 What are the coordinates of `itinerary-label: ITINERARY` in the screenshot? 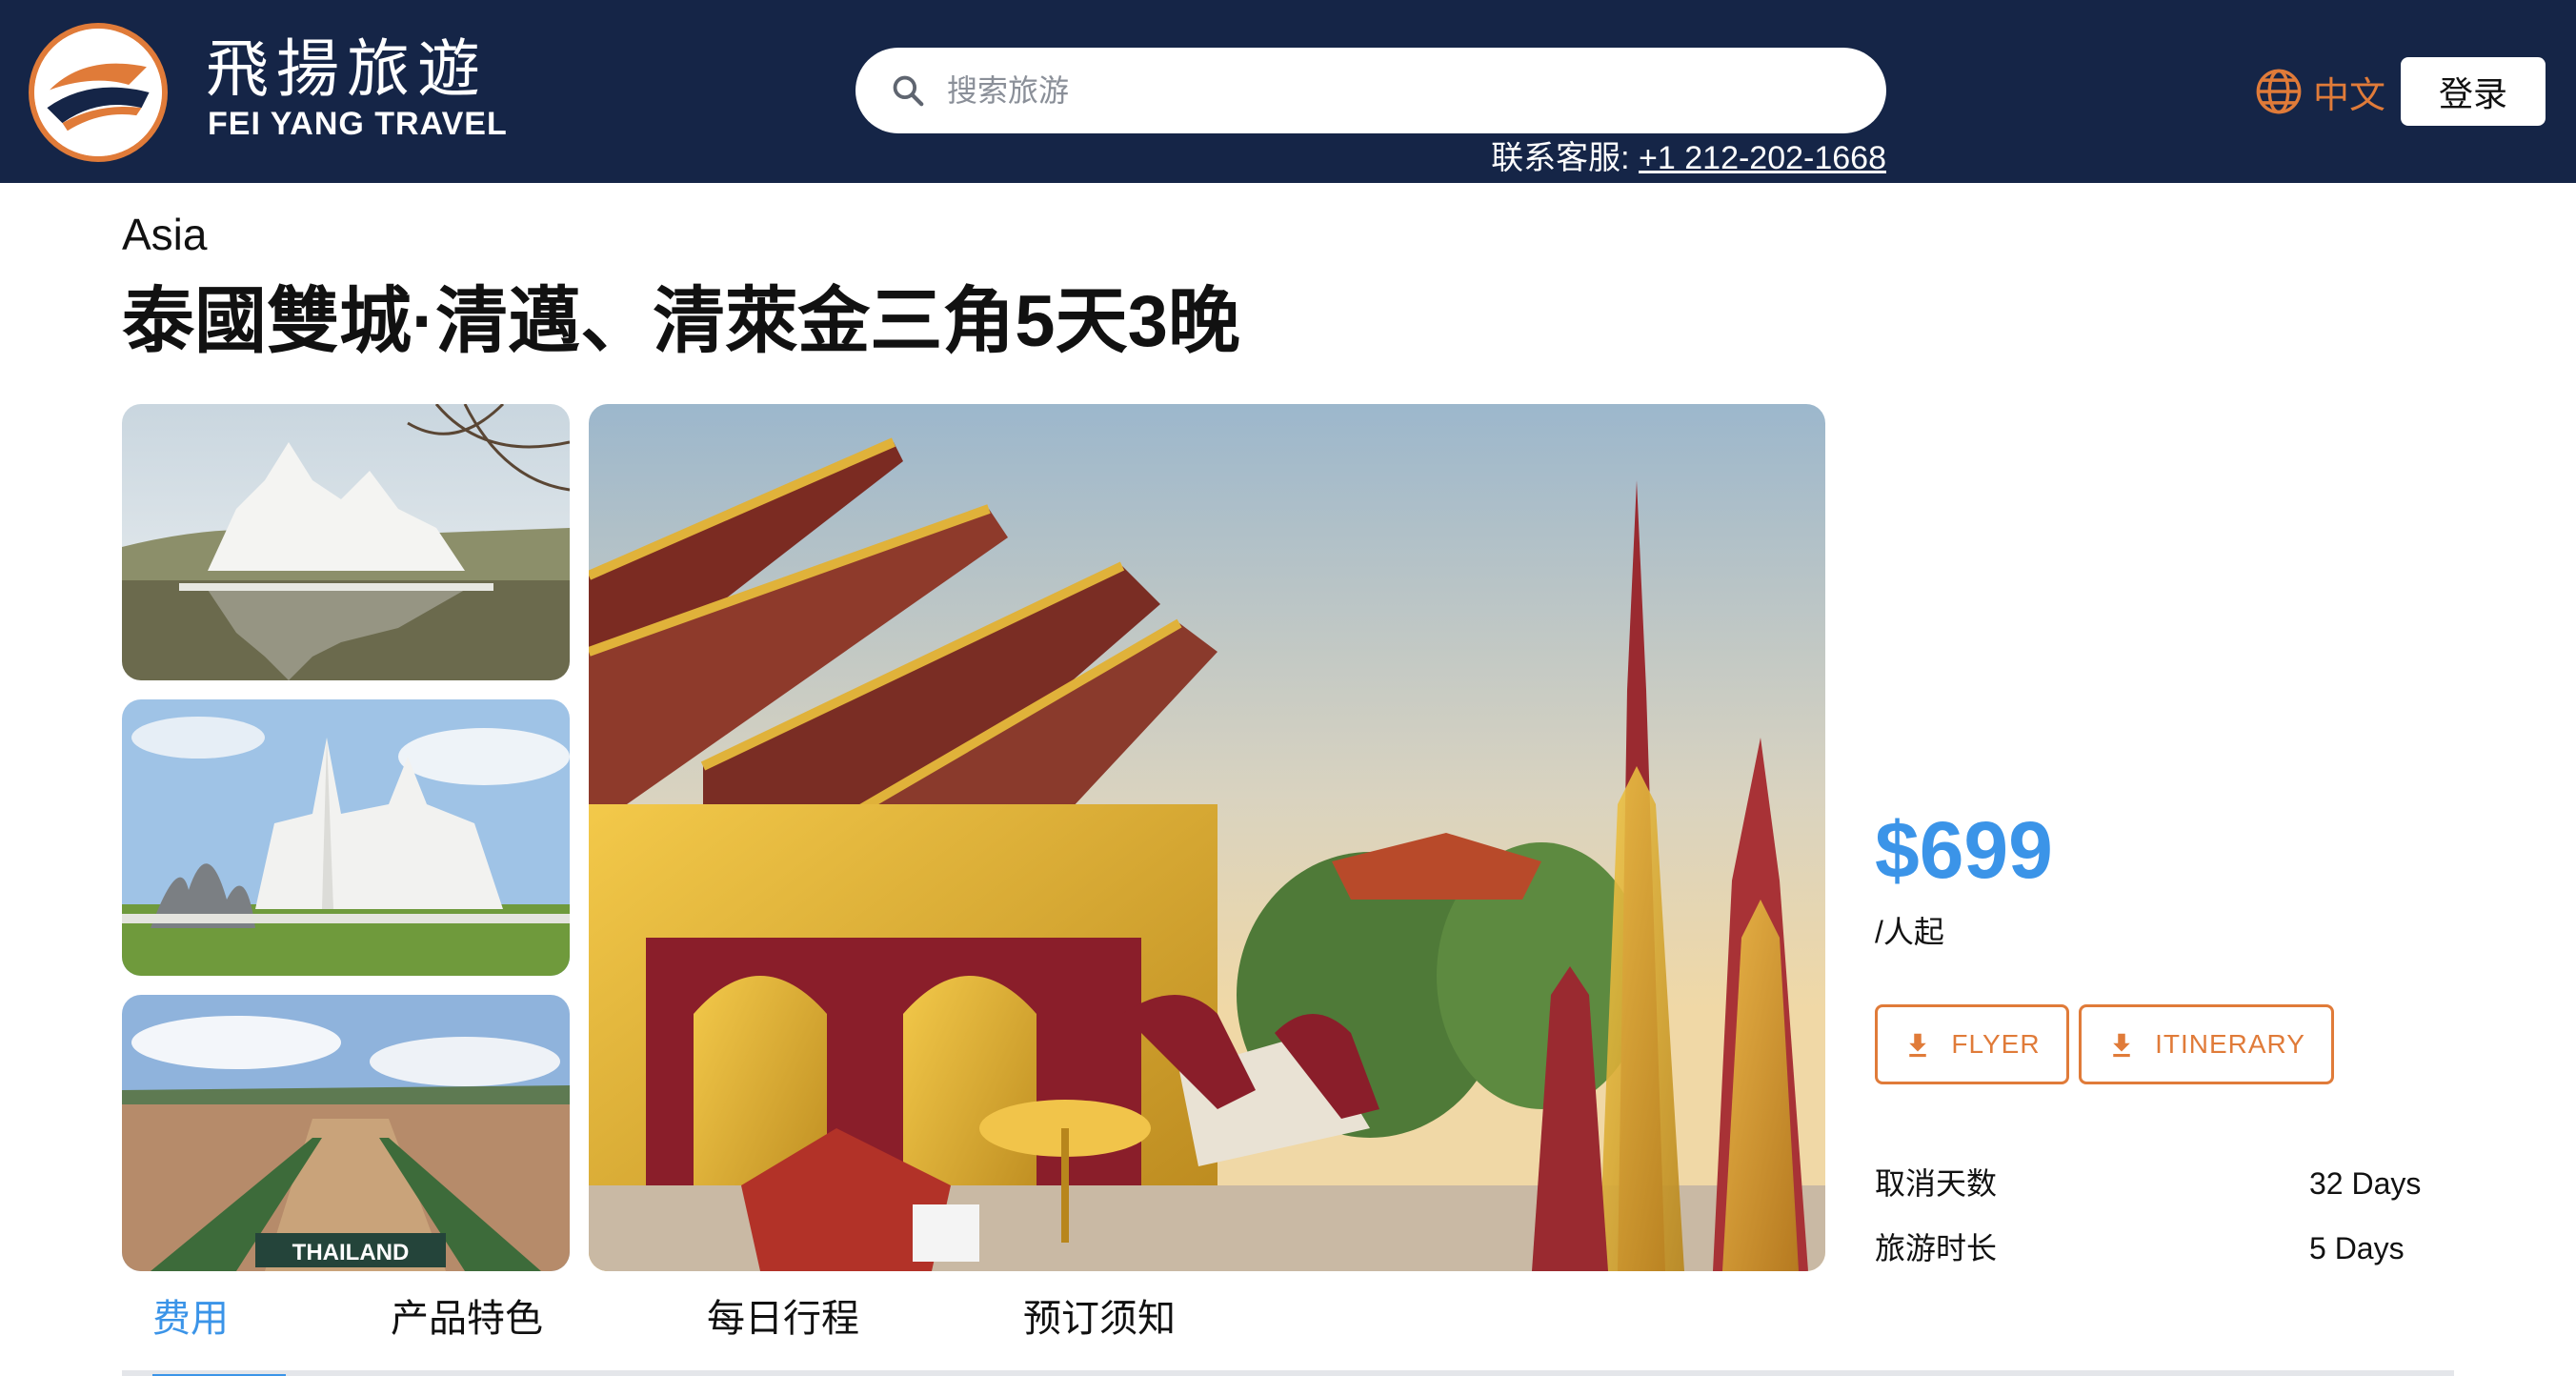 It's located at (2230, 1044).